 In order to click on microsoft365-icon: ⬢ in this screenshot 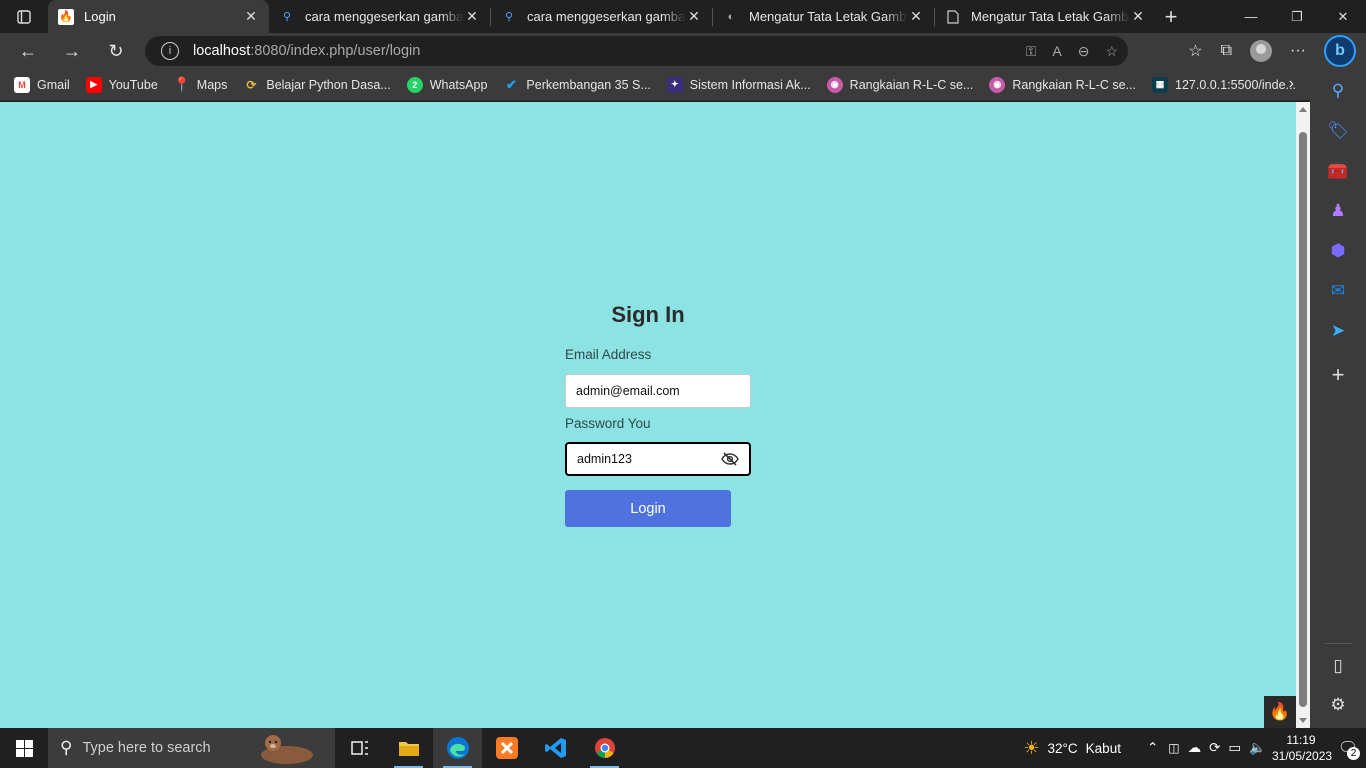, I will do `click(1338, 251)`.